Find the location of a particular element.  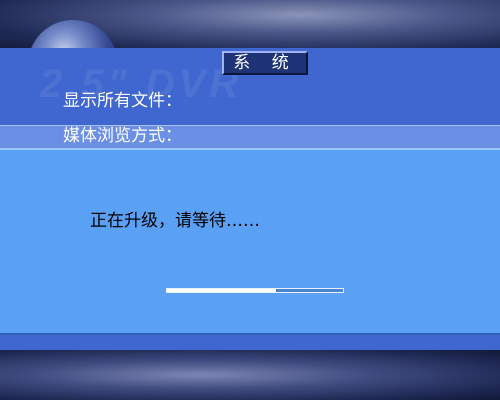

upgrade-progress-fill is located at coordinates (222, 290).